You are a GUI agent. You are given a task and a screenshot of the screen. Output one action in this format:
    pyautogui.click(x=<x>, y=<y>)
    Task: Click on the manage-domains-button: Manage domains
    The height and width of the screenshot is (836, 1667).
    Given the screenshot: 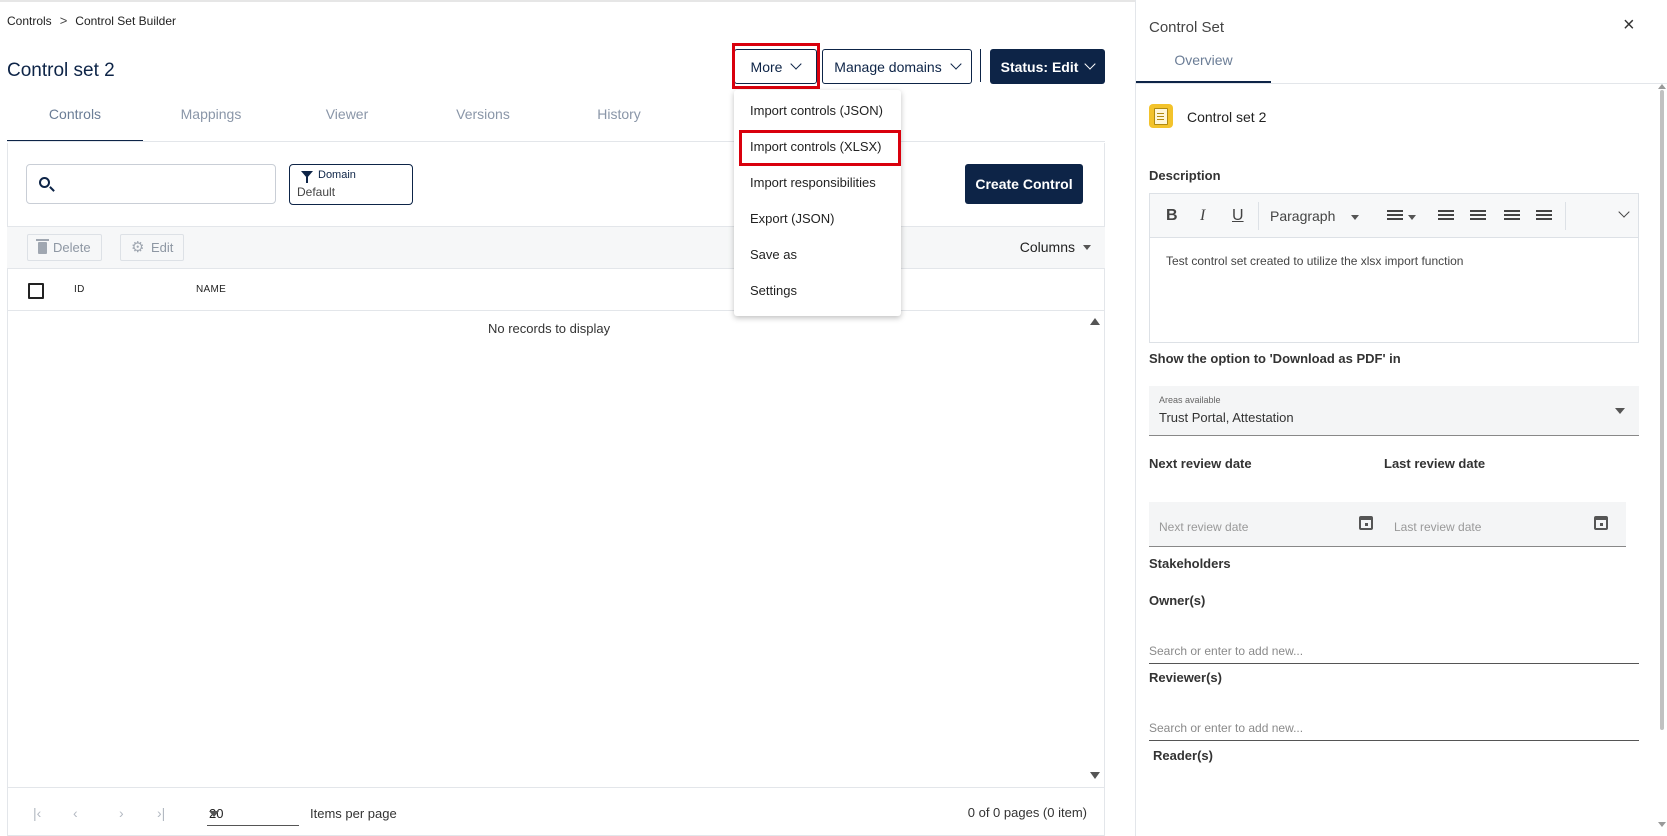 What is the action you would take?
    pyautogui.click(x=897, y=66)
    